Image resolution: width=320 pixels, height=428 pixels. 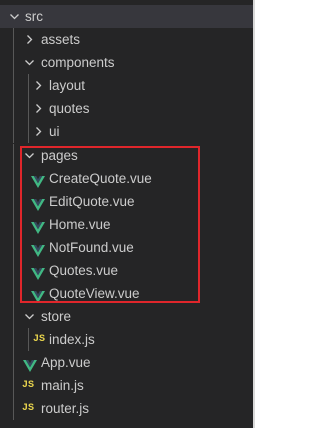 I want to click on file-label: App.vue, so click(x=66, y=362).